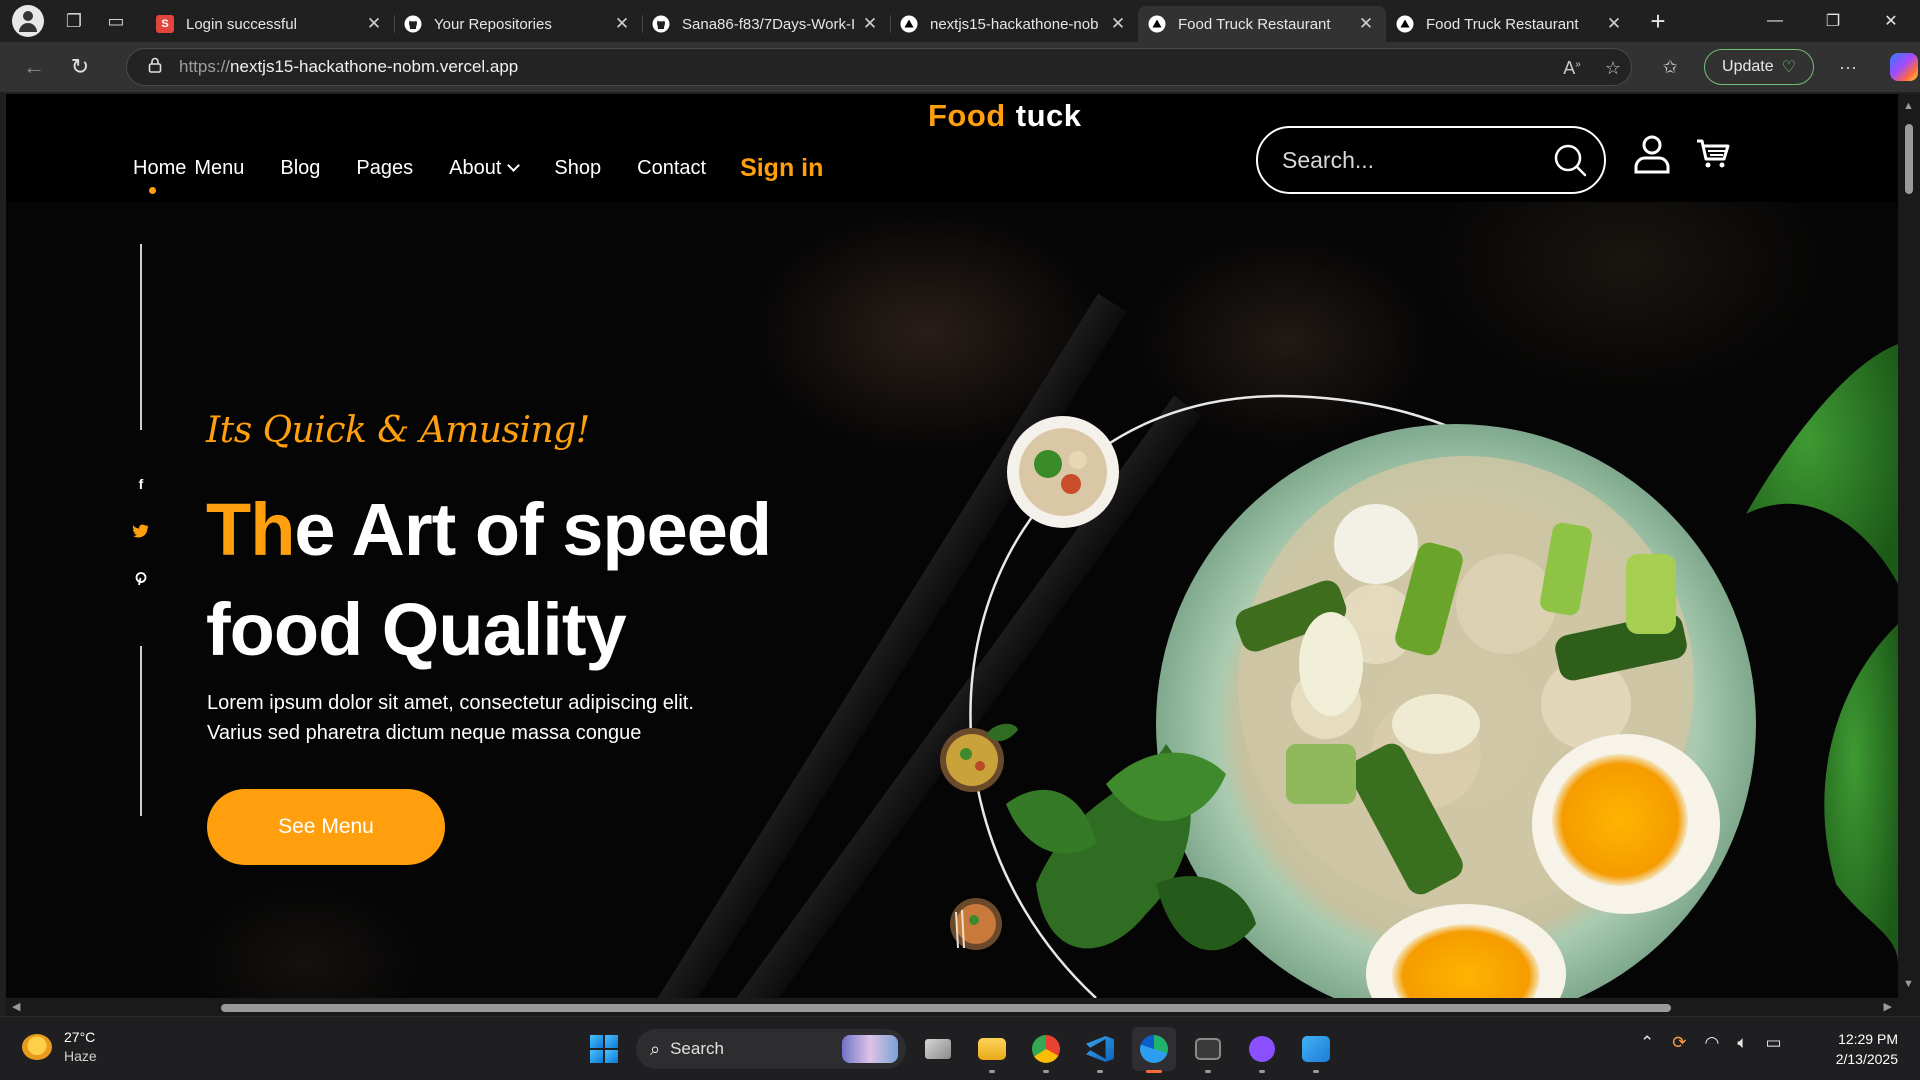  Describe the element at coordinates (938, 1049) in the screenshot. I see `task-view-icon` at that location.